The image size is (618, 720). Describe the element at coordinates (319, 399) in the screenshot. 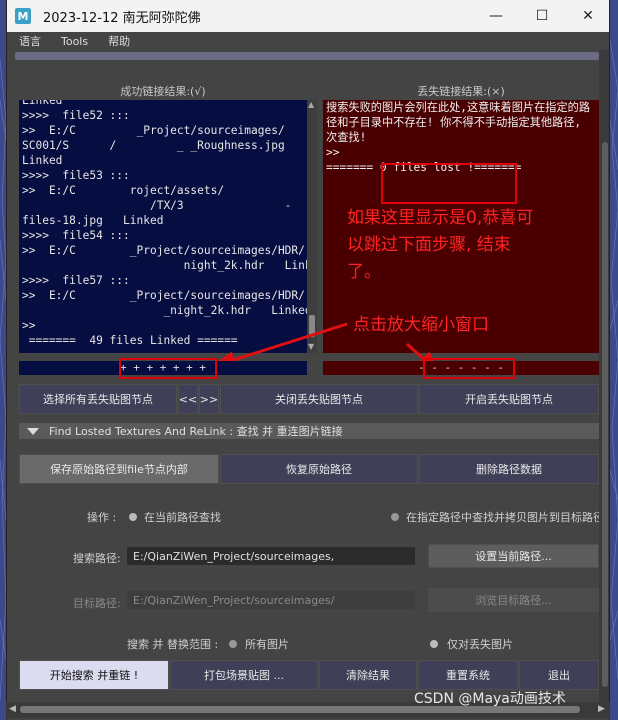

I see `close-lost-nodes-button: 关闭丢失贴图节点` at that location.